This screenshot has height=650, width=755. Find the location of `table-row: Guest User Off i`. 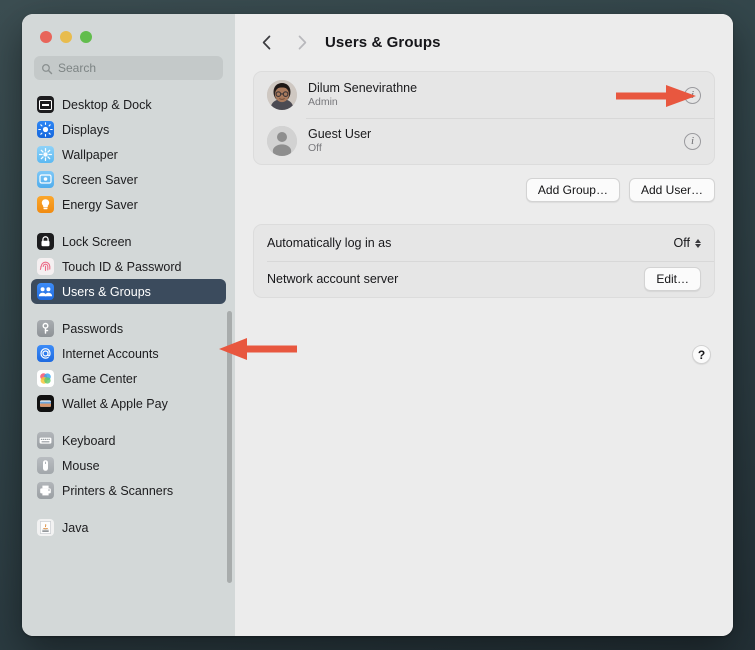

table-row: Guest User Off i is located at coordinates (484, 141).